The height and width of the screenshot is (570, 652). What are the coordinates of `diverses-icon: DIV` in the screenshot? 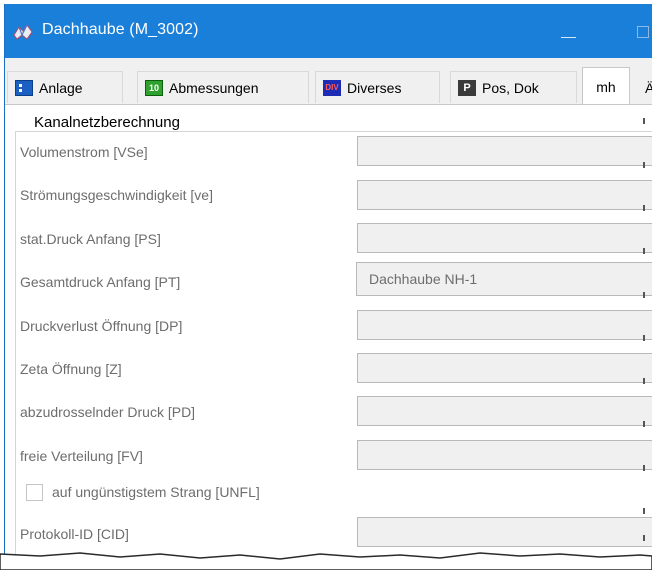 It's located at (332, 87).